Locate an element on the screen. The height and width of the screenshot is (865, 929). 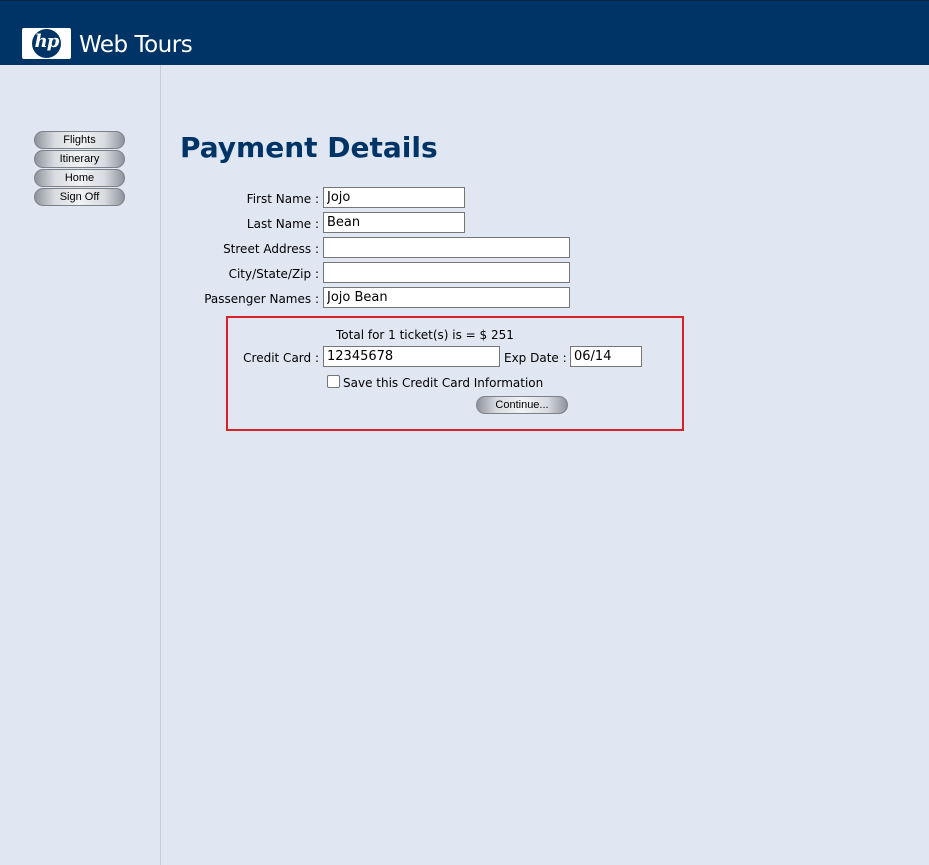
credit-card-input is located at coordinates (411, 356).